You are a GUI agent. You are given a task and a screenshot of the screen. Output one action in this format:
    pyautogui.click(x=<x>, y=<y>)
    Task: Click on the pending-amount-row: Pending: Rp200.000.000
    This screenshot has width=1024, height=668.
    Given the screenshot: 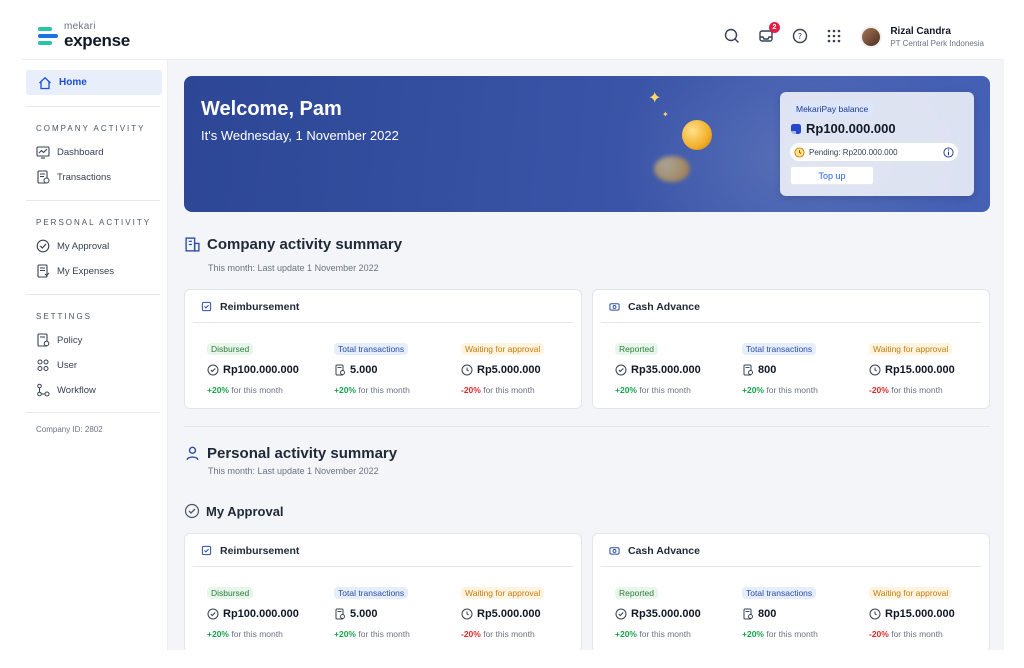 What is the action you would take?
    pyautogui.click(x=874, y=152)
    